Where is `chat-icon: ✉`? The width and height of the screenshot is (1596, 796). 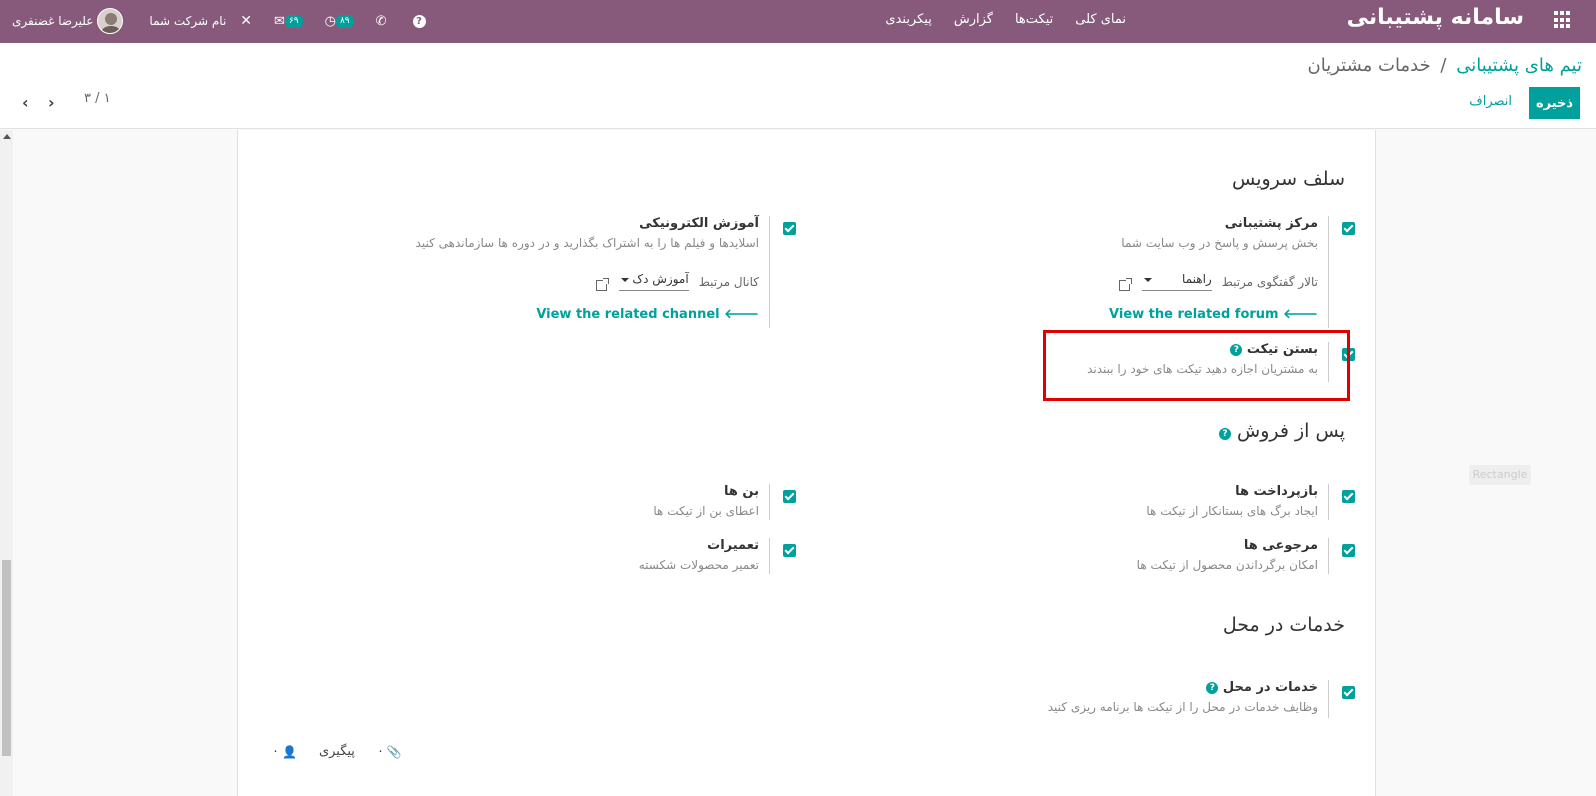
chat-icon: ✉ is located at coordinates (279, 21).